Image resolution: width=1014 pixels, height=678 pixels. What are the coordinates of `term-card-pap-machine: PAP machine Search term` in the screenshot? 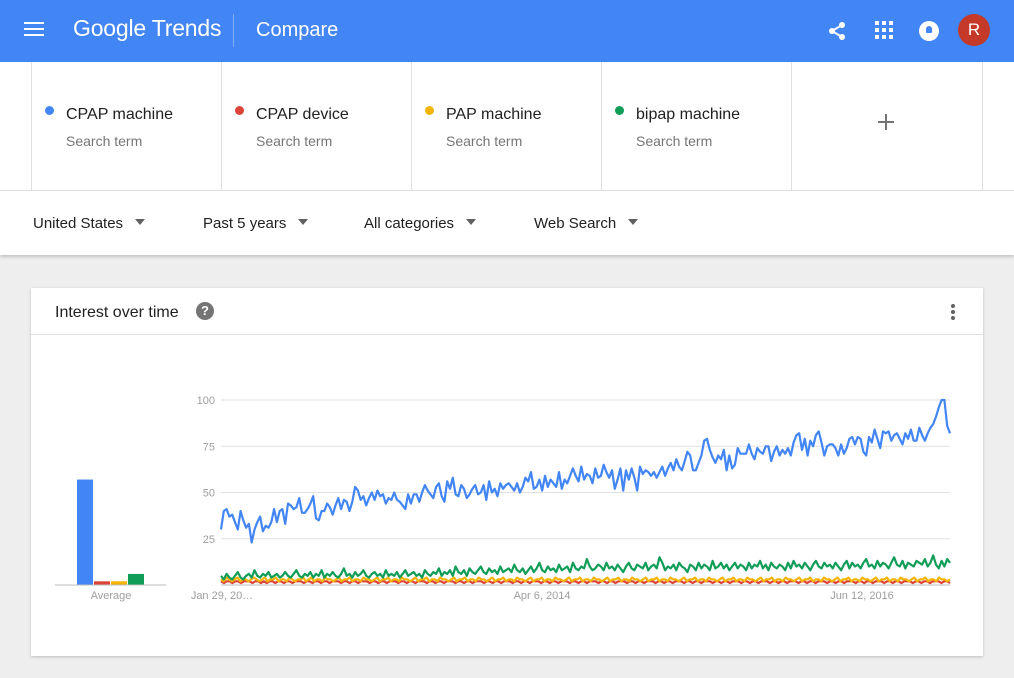 It's located at (506, 126).